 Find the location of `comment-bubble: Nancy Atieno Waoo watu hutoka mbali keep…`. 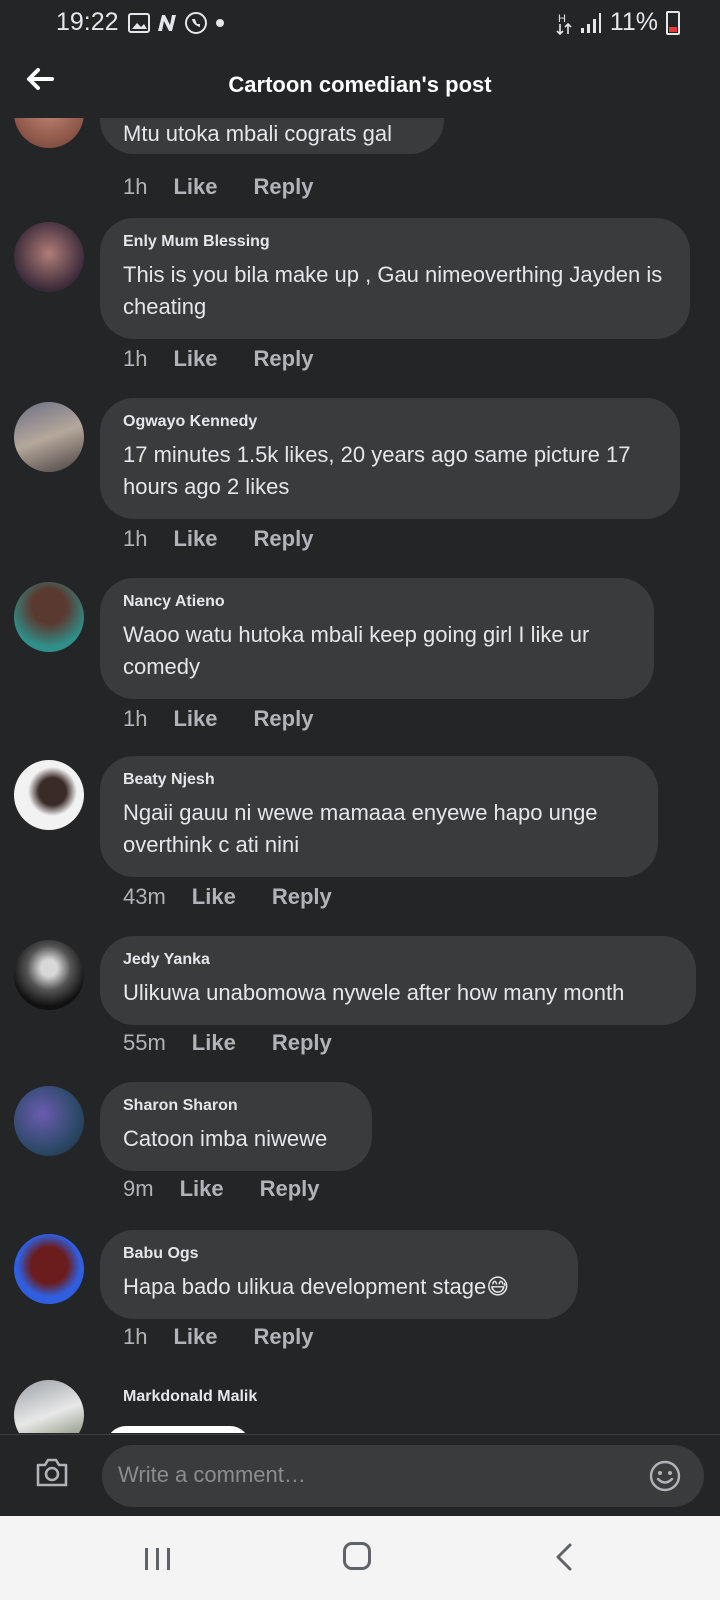

comment-bubble: Nancy Atieno Waoo watu hutoka mbali keep… is located at coordinates (377, 638).